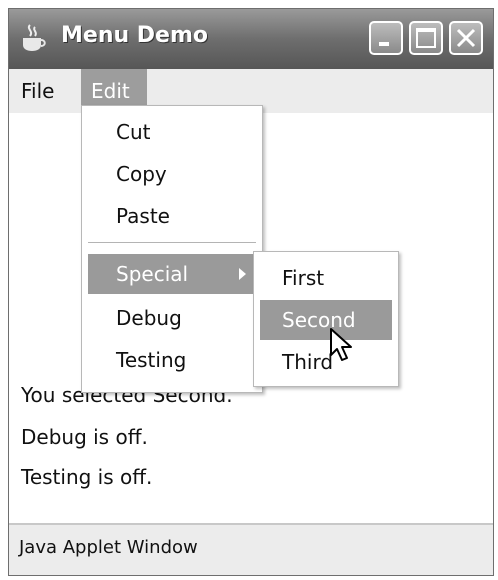 The width and height of the screenshot is (498, 580). What do you see at coordinates (172, 360) in the screenshot?
I see `menu-item-testing: Testing` at bounding box center [172, 360].